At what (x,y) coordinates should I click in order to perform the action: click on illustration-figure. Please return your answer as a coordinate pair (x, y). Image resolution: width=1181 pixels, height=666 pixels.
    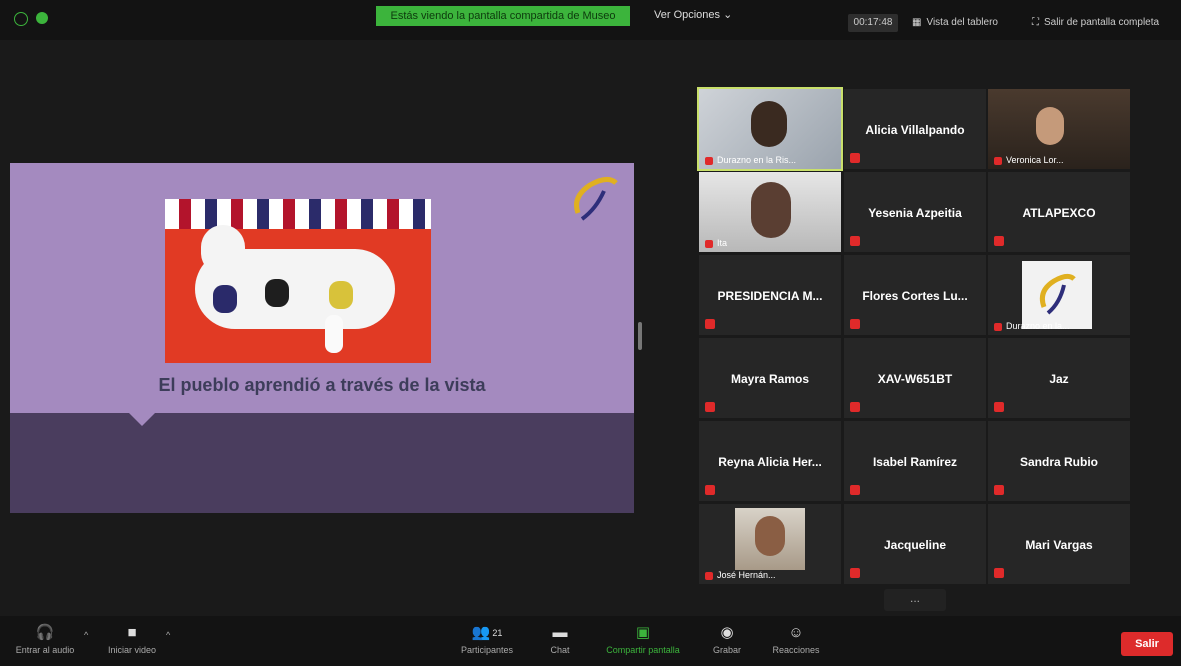
    Looking at the image, I should click on (334, 334).